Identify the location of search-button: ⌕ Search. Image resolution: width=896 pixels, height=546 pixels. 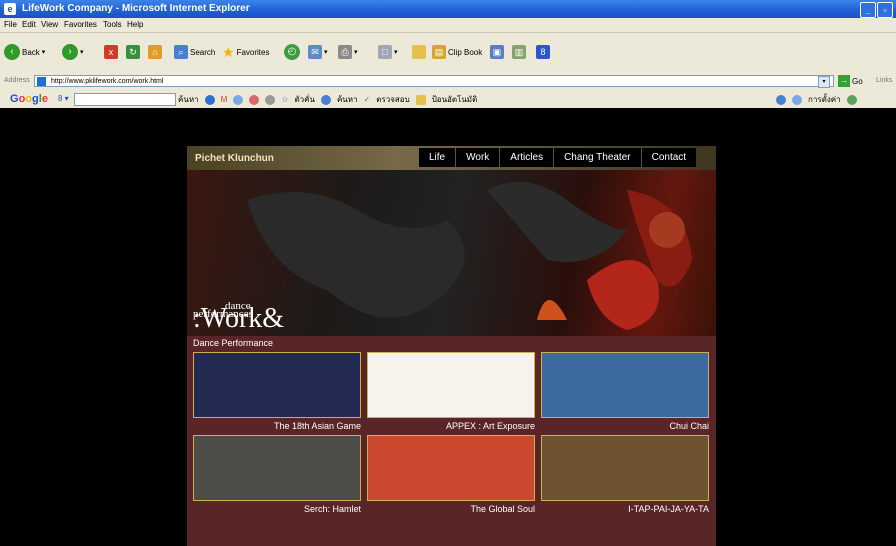
(194, 52).